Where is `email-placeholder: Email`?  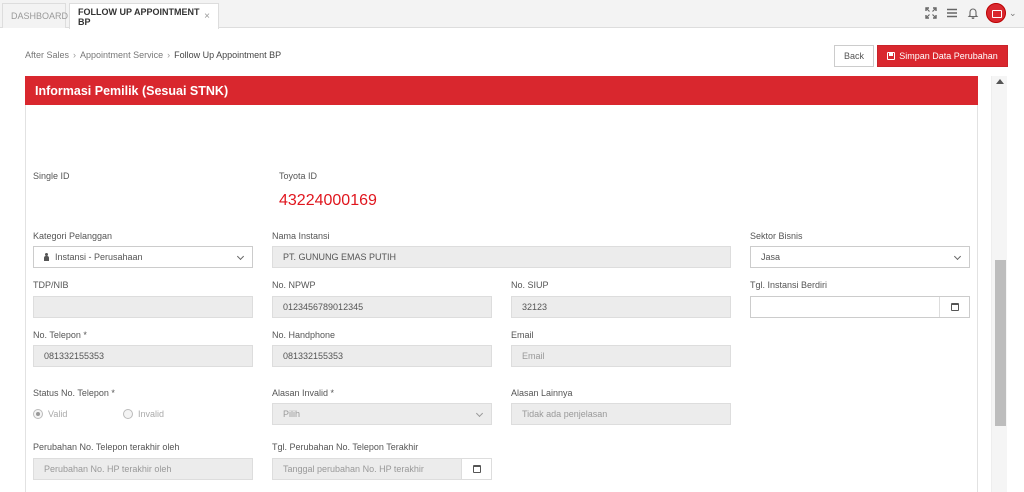 email-placeholder: Email is located at coordinates (533, 356).